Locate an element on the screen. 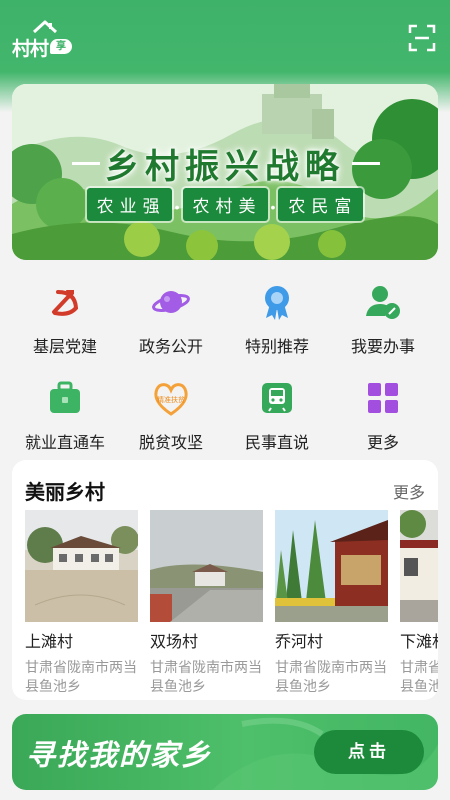 Image resolution: width=450 pixels, height=800 pixels. village-card: 下滩村 甘肃省陇南市两当县鱼池乡 is located at coordinates (419, 602).